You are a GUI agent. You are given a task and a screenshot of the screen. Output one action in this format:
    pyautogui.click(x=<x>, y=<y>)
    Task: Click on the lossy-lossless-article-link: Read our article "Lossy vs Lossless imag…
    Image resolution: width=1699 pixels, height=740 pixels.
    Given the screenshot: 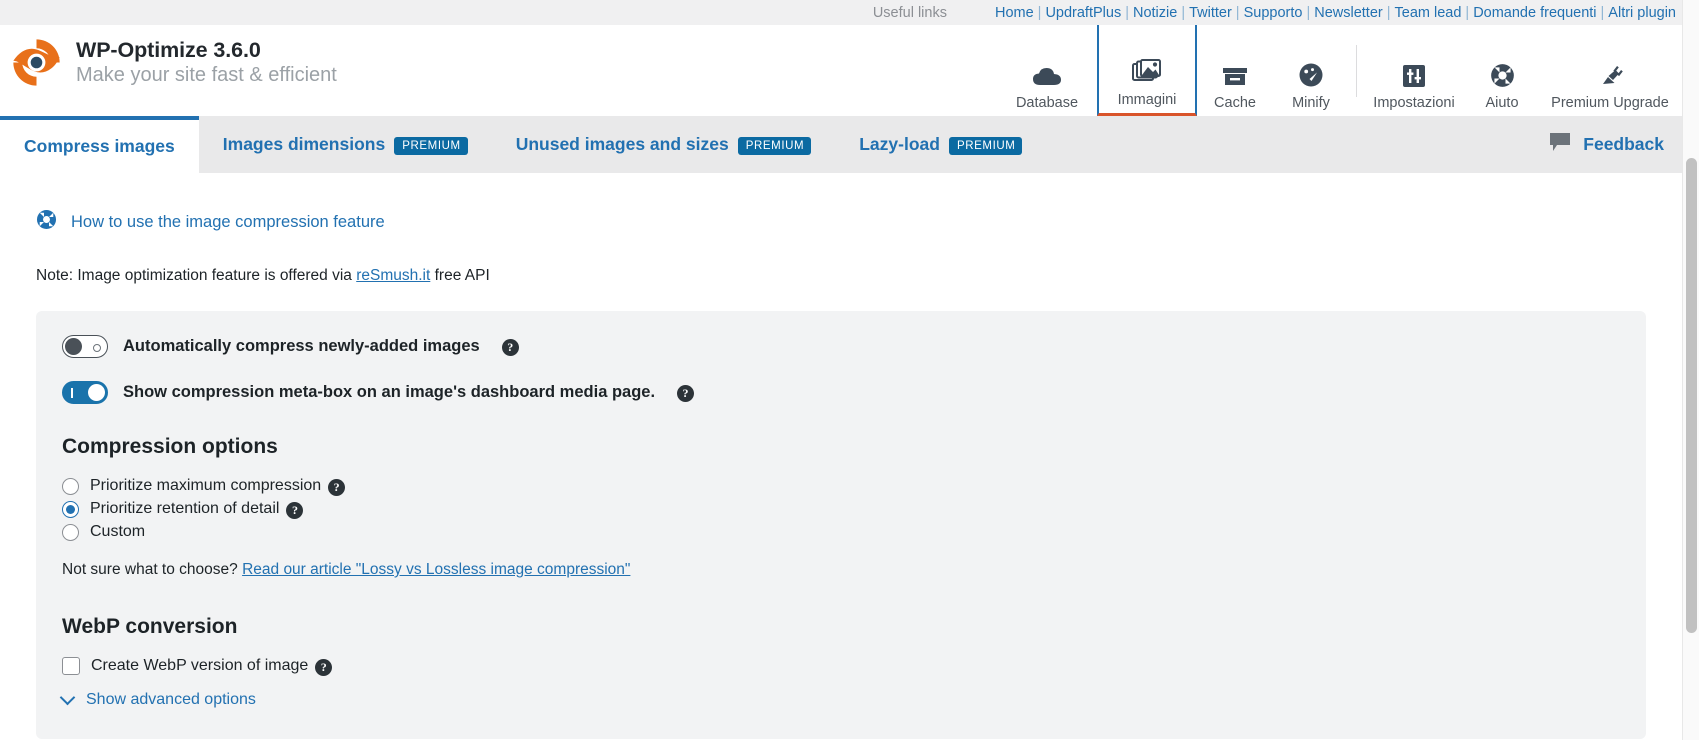 What is the action you would take?
    pyautogui.click(x=436, y=569)
    